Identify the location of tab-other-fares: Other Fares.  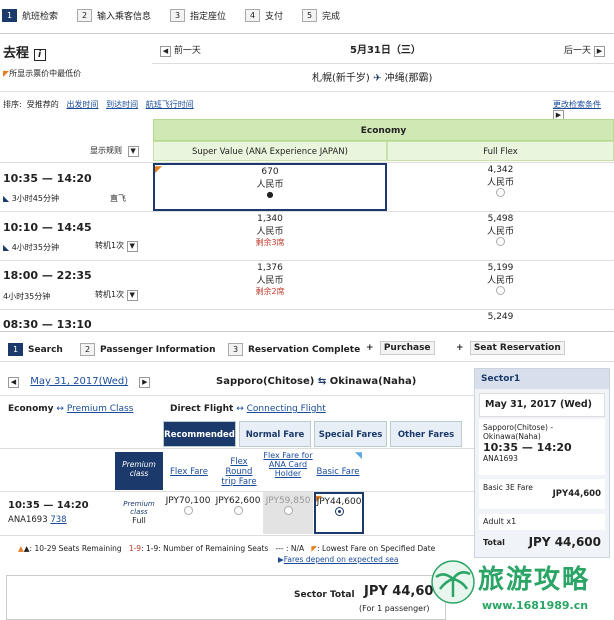
(426, 434).